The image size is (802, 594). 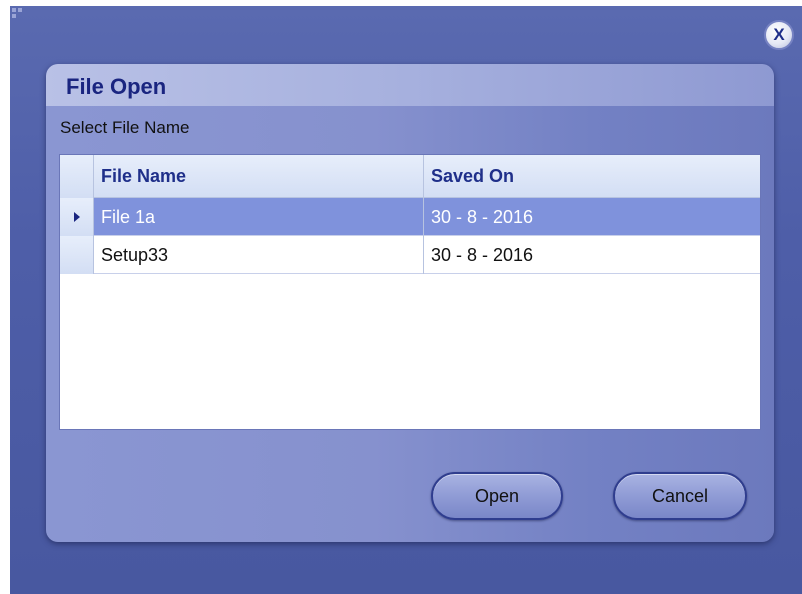 What do you see at coordinates (592, 176) in the screenshot?
I see `column-header-saved-on: Saved On` at bounding box center [592, 176].